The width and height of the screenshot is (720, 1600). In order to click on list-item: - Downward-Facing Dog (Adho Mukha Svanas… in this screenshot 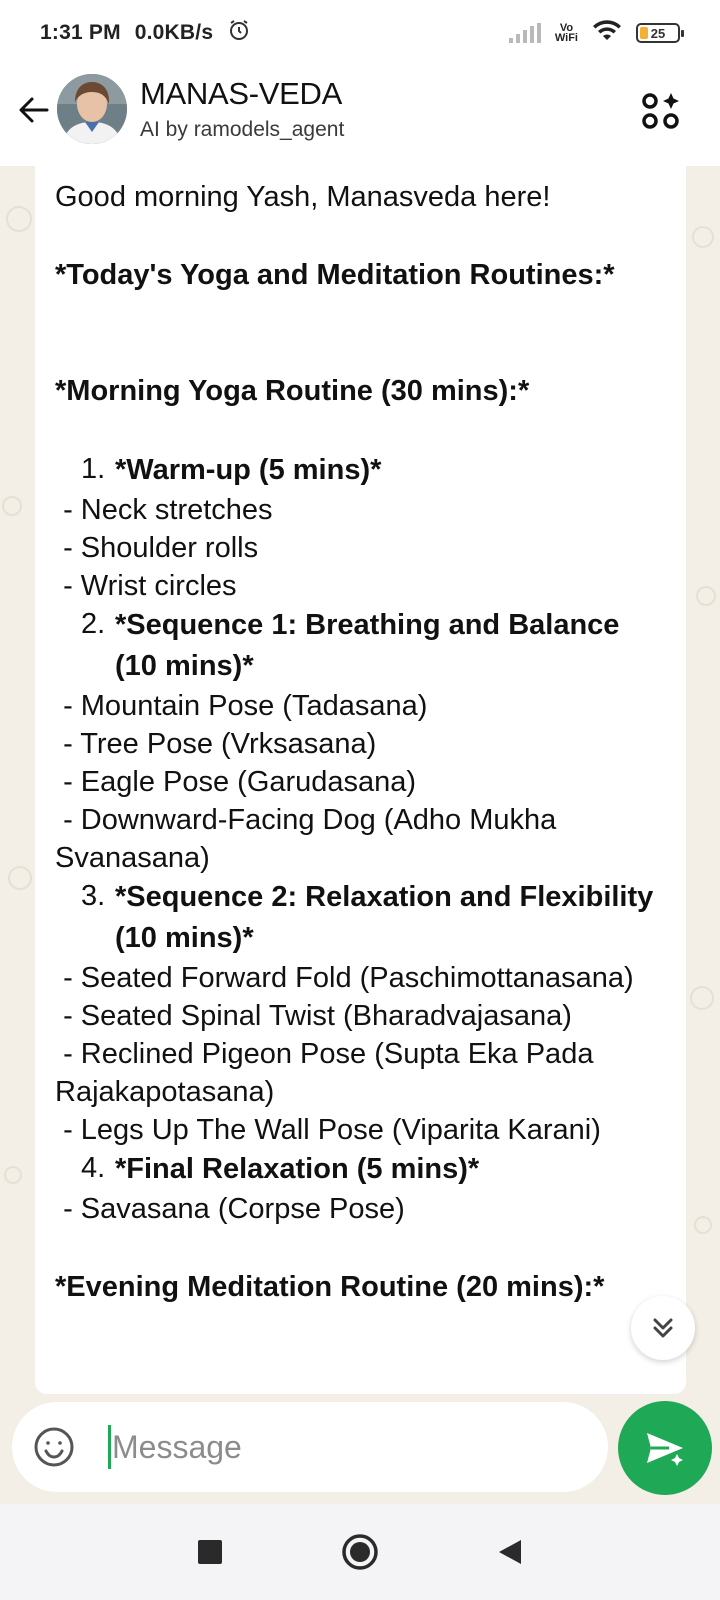, I will do `click(310, 839)`.